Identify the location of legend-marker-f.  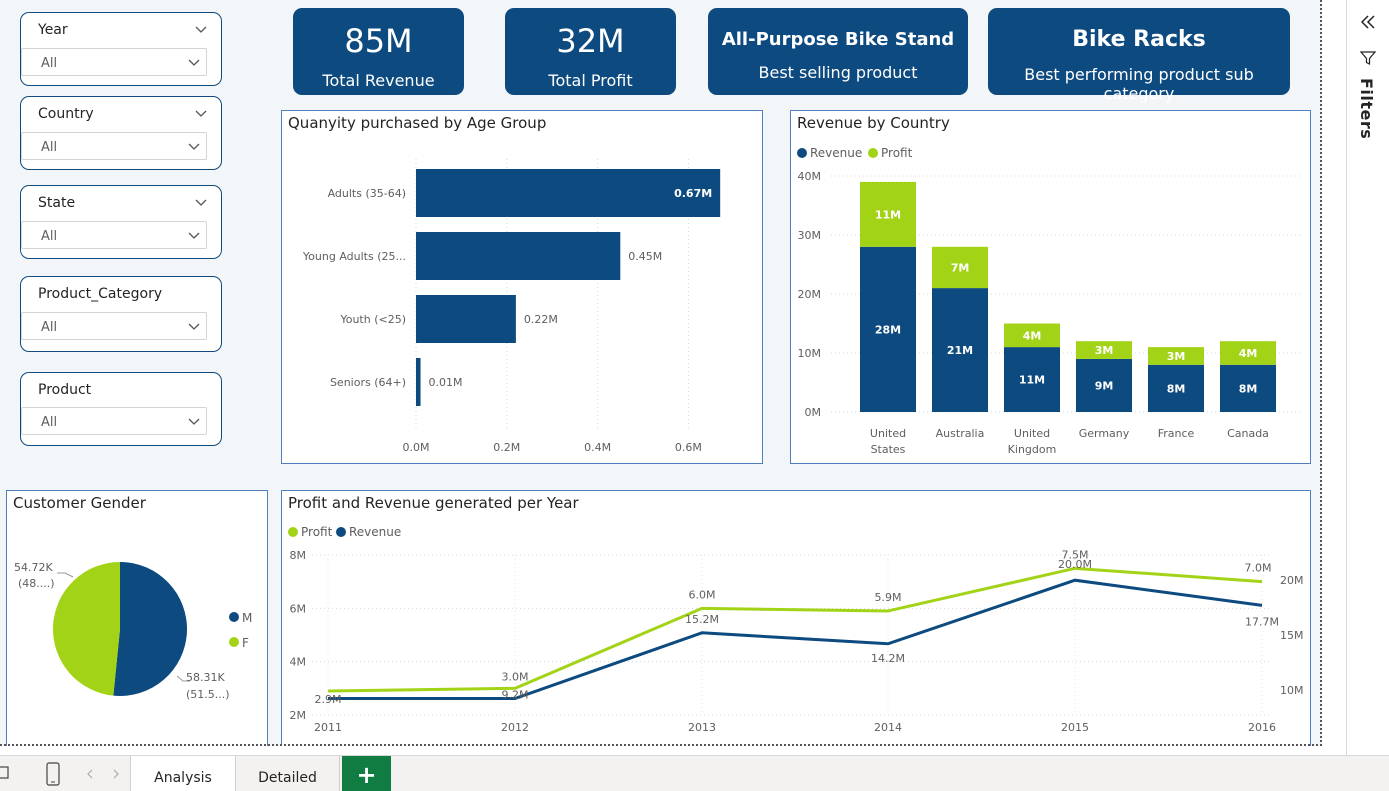
(234, 642).